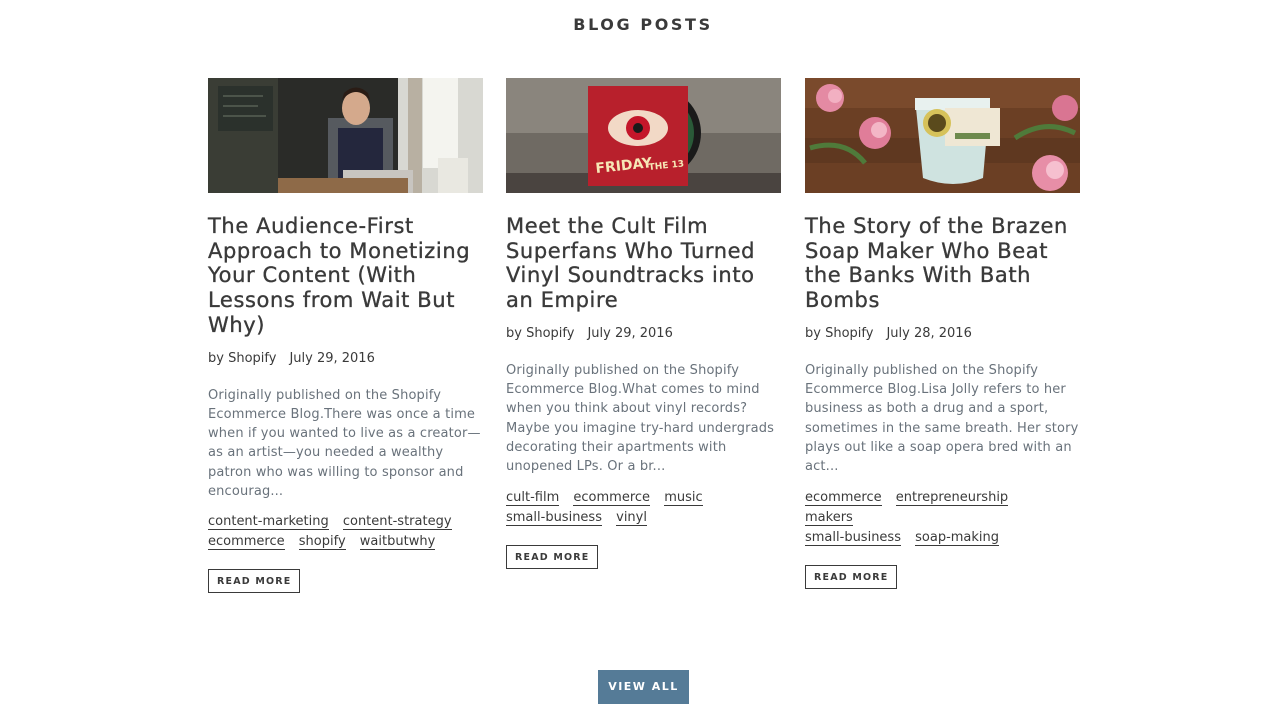 The width and height of the screenshot is (1280, 720). I want to click on tag-link: waitbutwhy, so click(397, 542).